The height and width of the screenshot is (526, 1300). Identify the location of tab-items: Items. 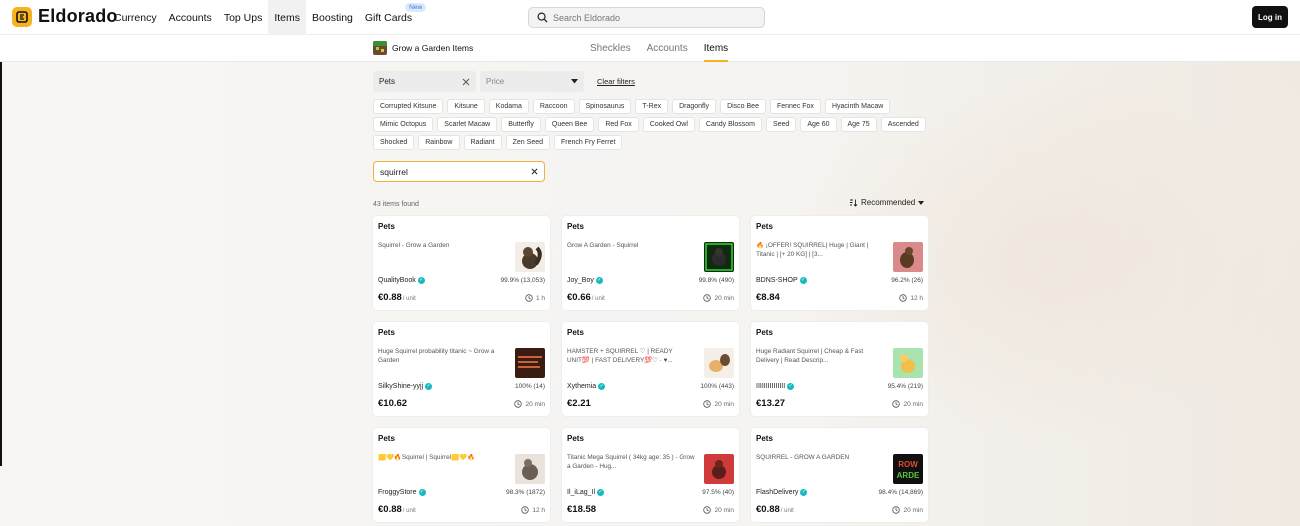
(716, 48).